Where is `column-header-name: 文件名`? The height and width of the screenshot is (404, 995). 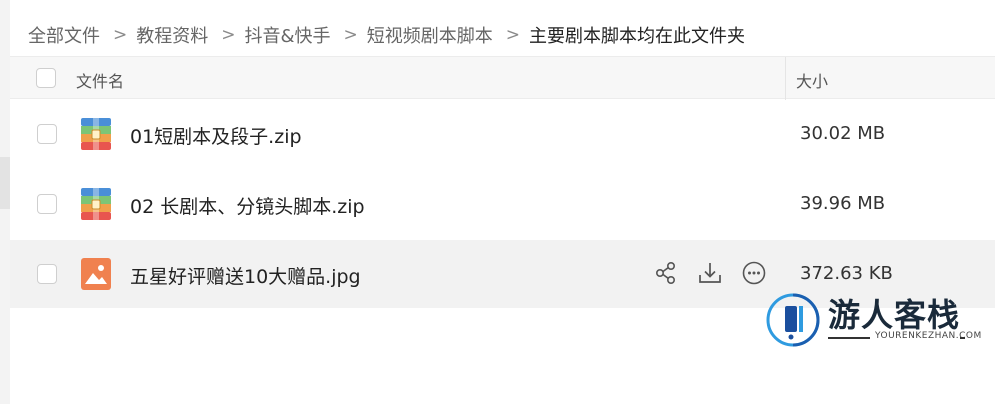
column-header-name: 文件名 is located at coordinates (100, 80).